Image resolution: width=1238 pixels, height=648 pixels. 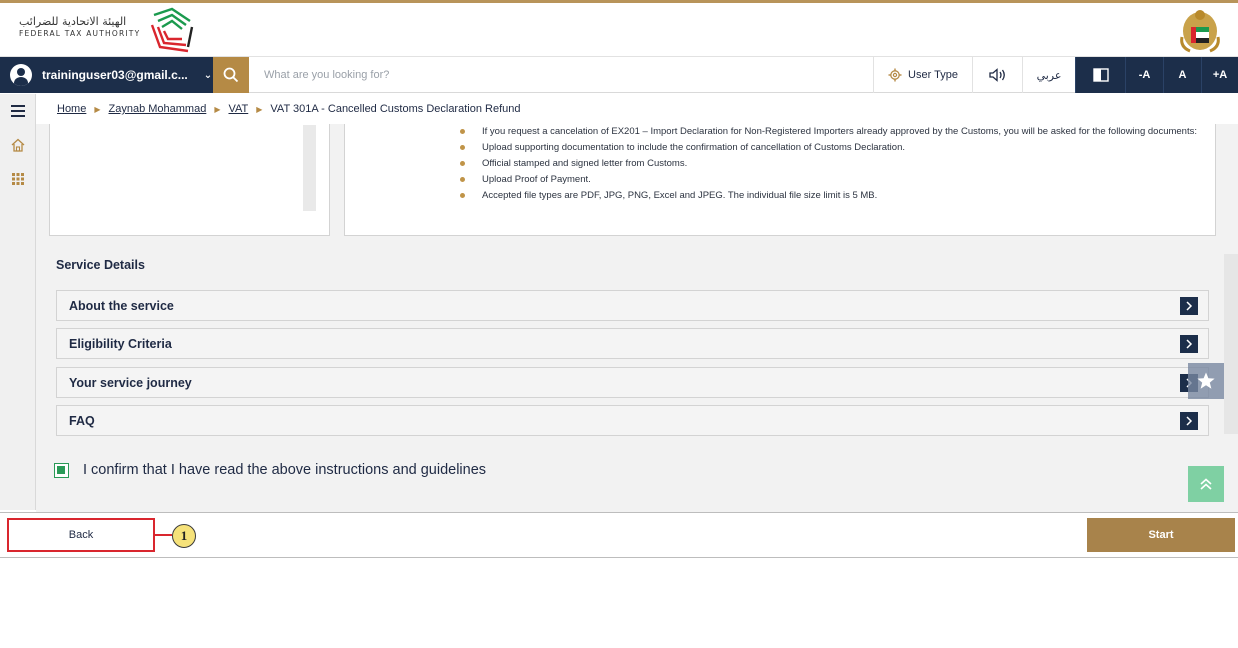 I want to click on font-decrease-label: -A, so click(x=1144, y=75).